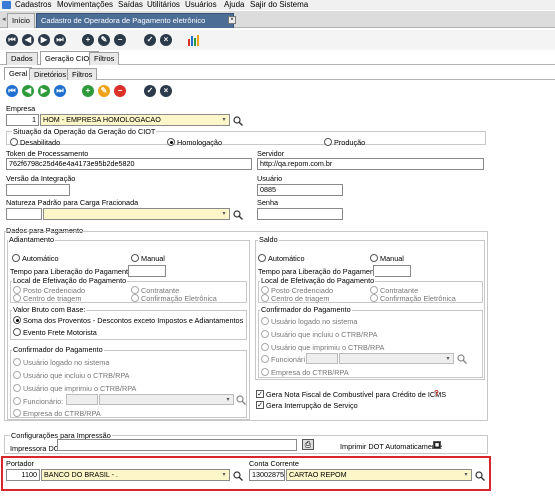  Describe the element at coordinates (22, 58) in the screenshot. I see `tab-dados: Dados` at that location.